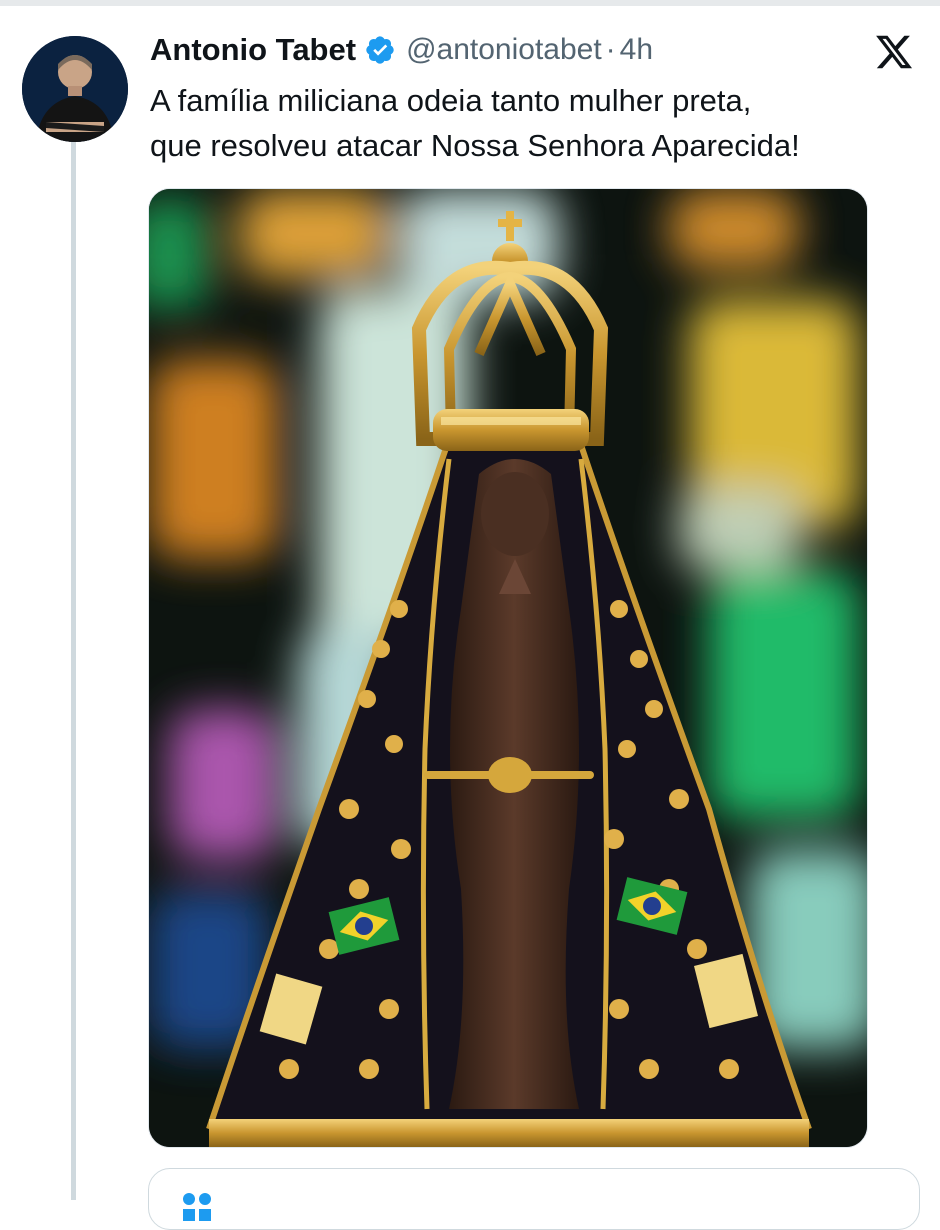 This screenshot has width=940, height=1230. What do you see at coordinates (504, 50) in the screenshot?
I see `author-handle: @antoniotabet` at bounding box center [504, 50].